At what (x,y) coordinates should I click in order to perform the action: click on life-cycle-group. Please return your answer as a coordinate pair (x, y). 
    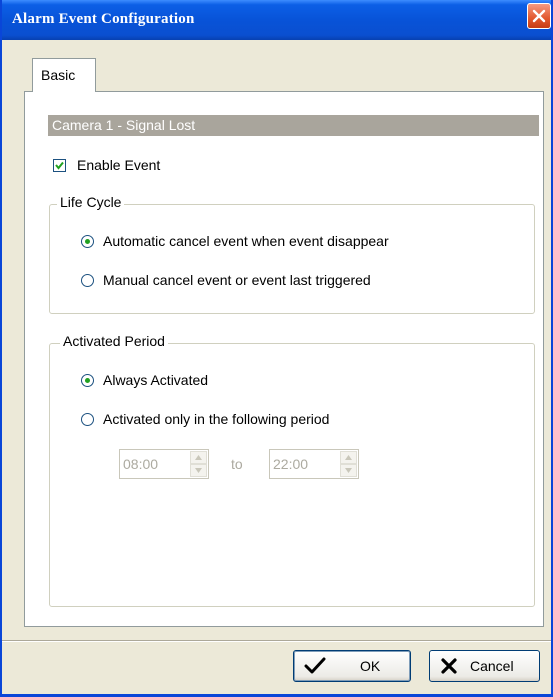
    Looking at the image, I should click on (292, 259).